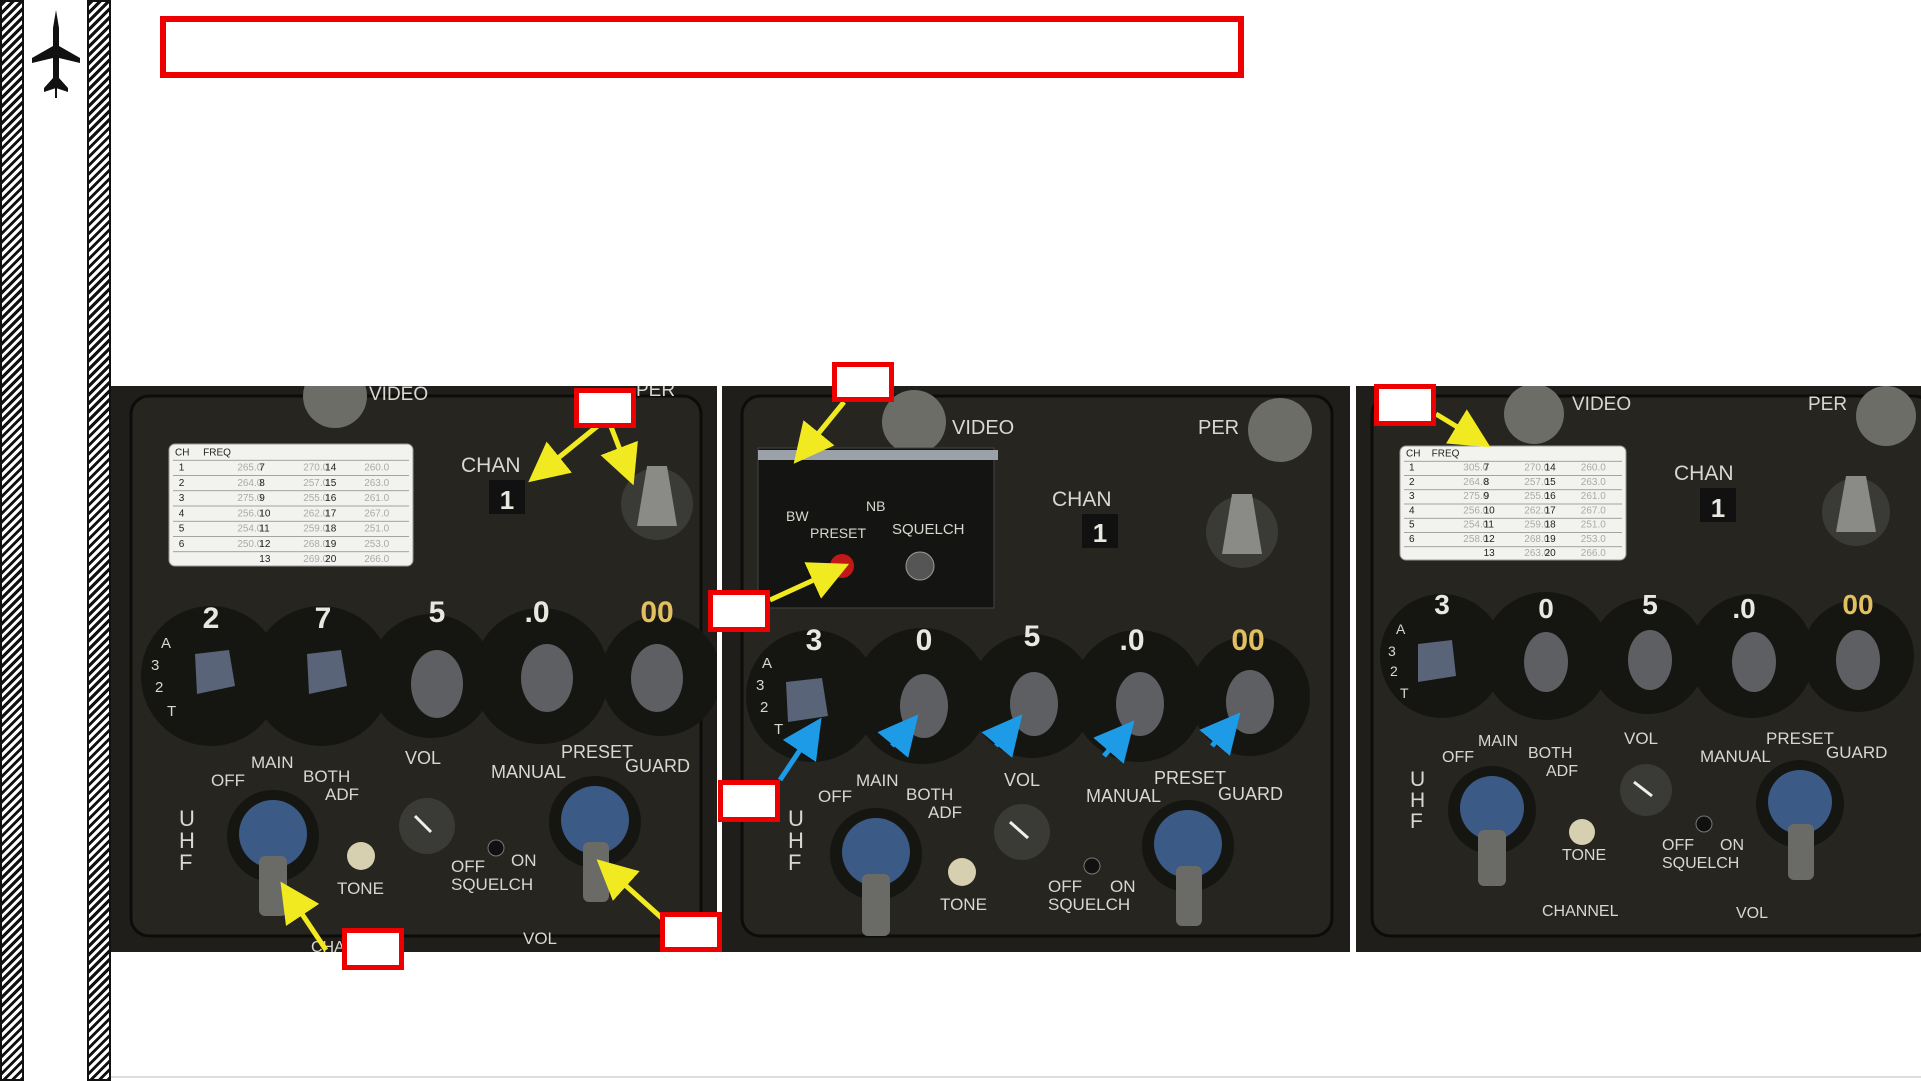 The width and height of the screenshot is (1921, 1081). Describe the element at coordinates (1123, 886) in the screenshot. I see `squelch-on-label: ON` at that location.